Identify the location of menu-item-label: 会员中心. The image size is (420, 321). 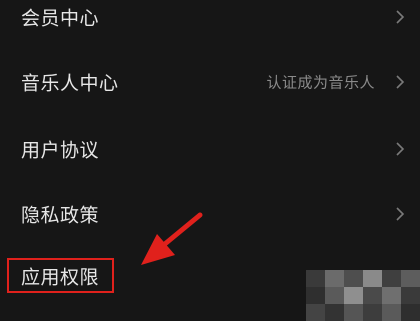
(60, 18).